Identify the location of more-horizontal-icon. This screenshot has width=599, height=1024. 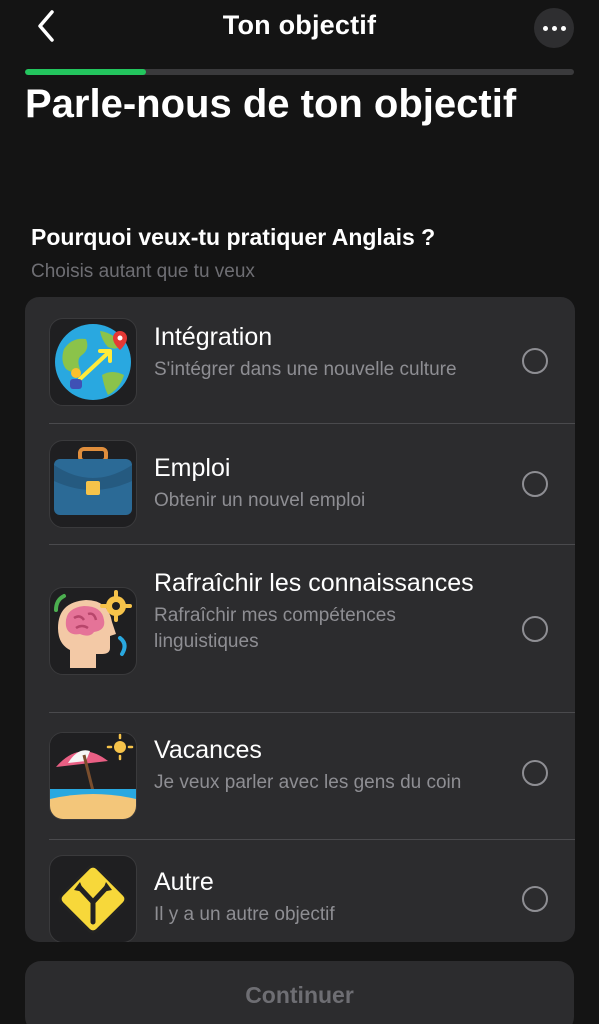
(554, 28).